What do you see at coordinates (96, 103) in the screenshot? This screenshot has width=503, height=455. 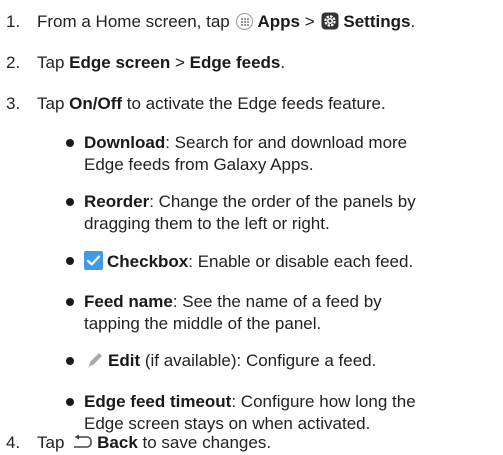 I see `onoff-label: On/Off` at bounding box center [96, 103].